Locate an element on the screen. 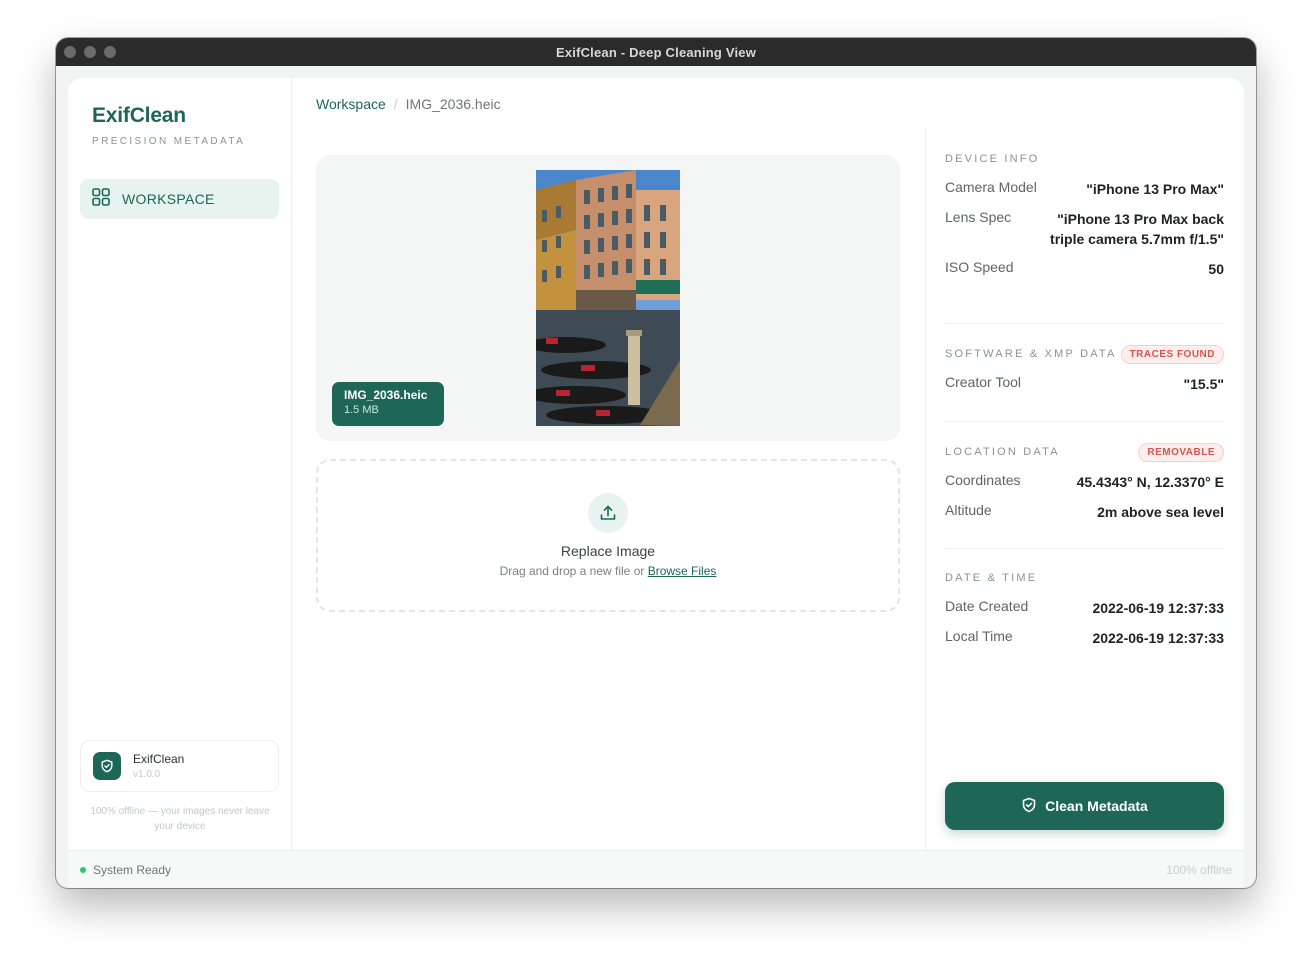  metadata-row: Creator Tool "15.5" is located at coordinates (1084, 384).